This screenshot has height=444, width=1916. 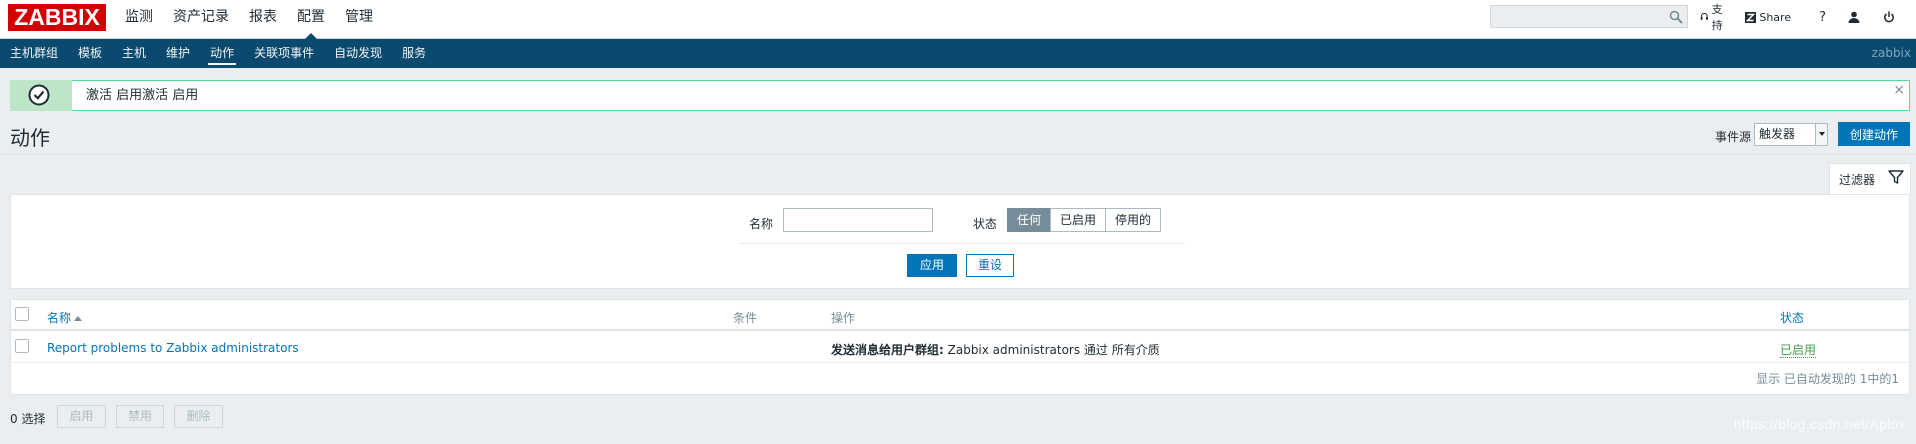 I want to click on reset-button: 重设, so click(x=990, y=265).